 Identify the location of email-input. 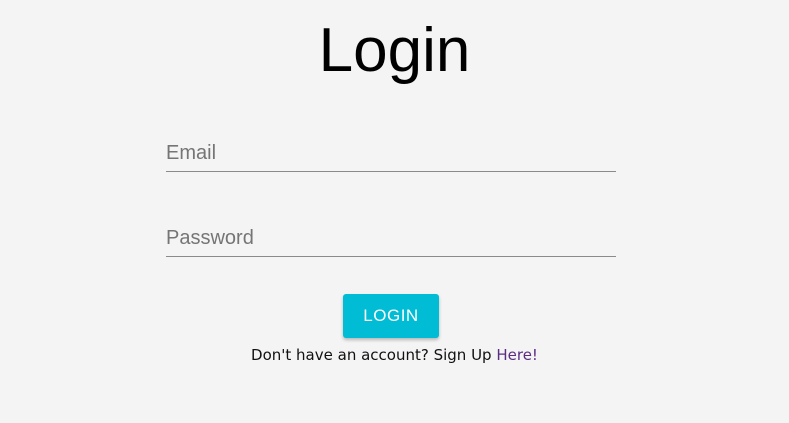
(391, 153).